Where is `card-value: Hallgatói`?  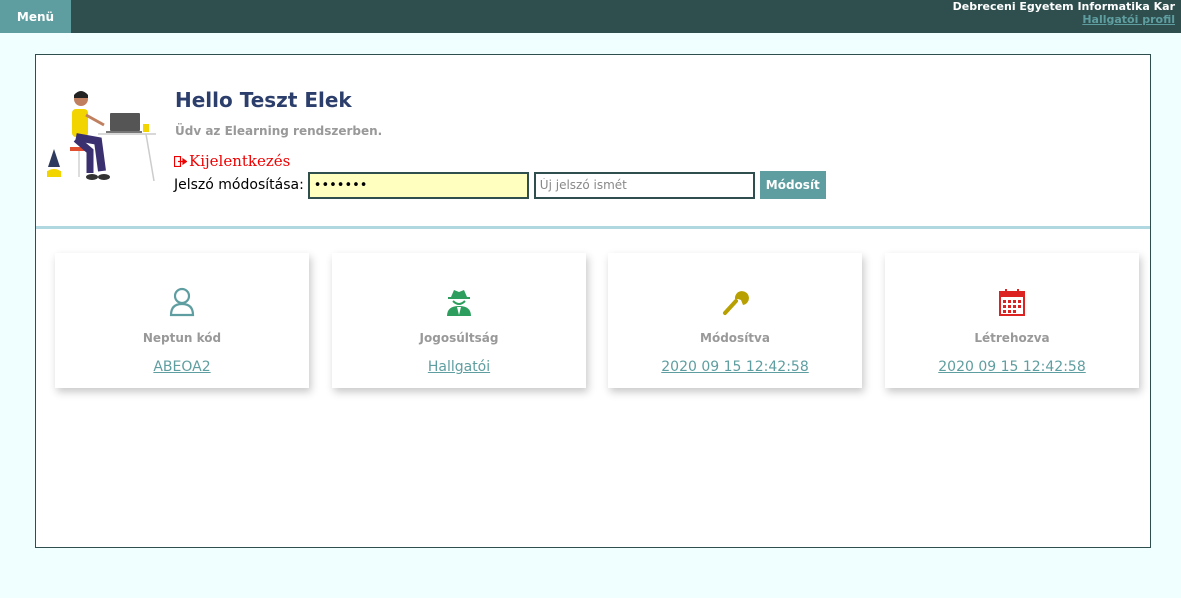
card-value: Hallgatói is located at coordinates (459, 367).